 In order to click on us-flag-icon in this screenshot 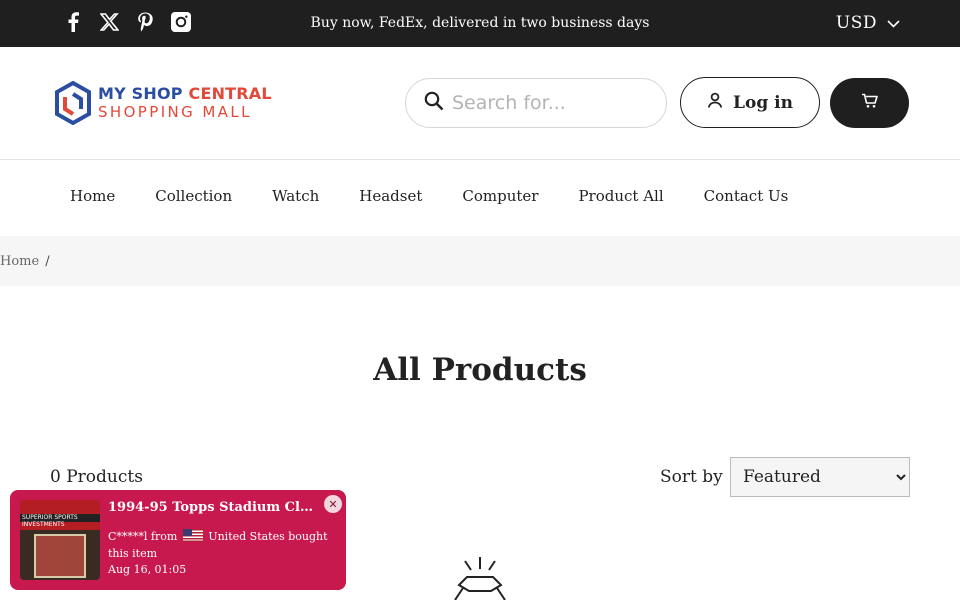, I will do `click(192, 535)`.